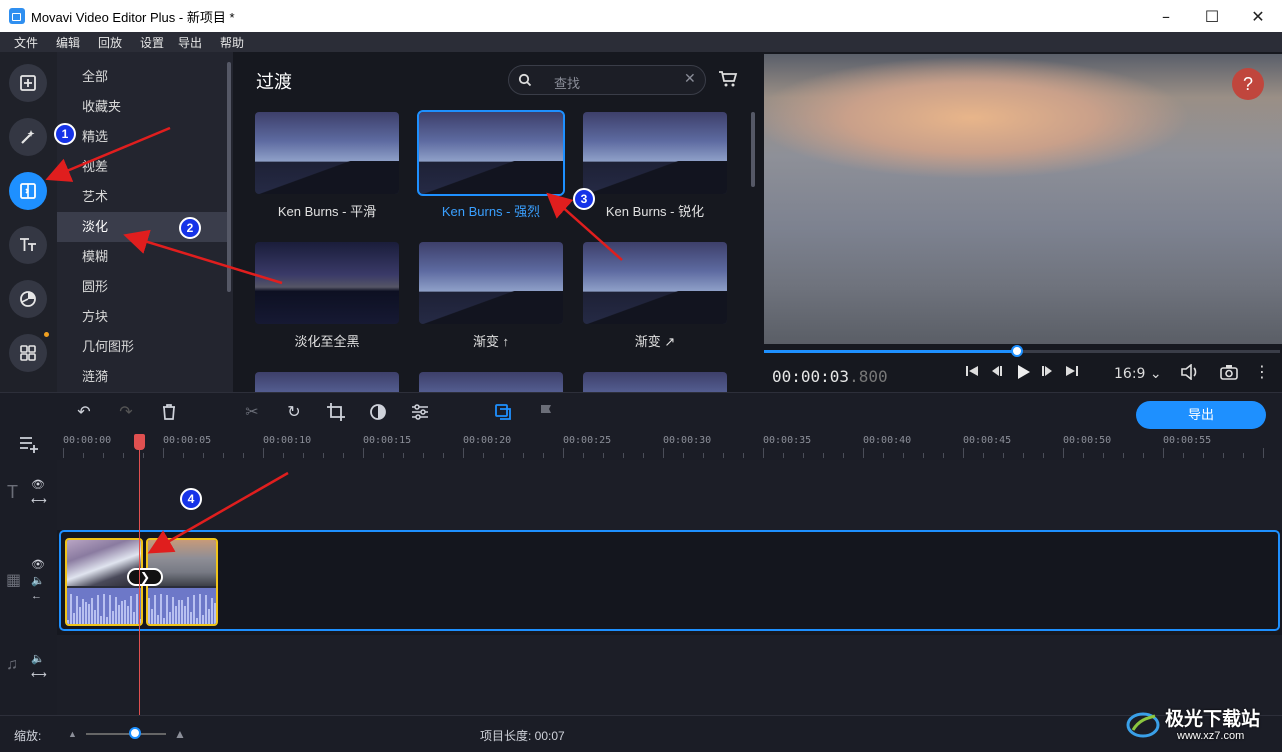 The width and height of the screenshot is (1282, 752). What do you see at coordinates (28, 83) in the screenshot?
I see `import-button` at bounding box center [28, 83].